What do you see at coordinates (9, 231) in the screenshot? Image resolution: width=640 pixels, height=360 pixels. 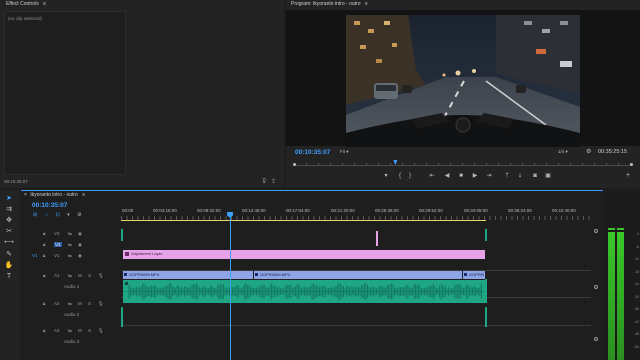 I see `razor-tool-icon: ✂` at bounding box center [9, 231].